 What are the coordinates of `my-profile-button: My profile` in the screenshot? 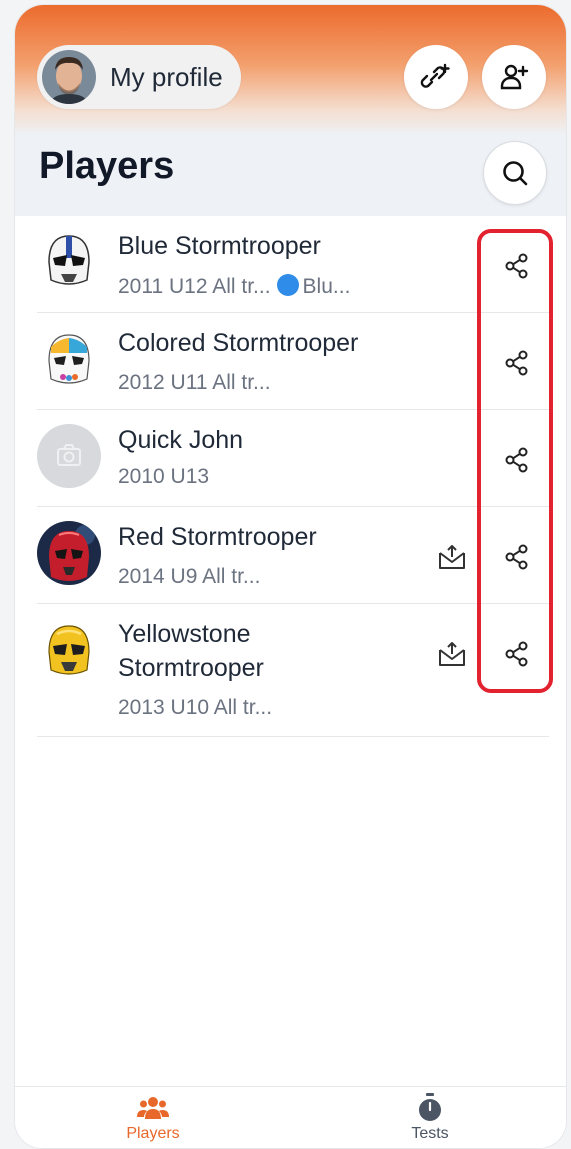 It's located at (139, 77).